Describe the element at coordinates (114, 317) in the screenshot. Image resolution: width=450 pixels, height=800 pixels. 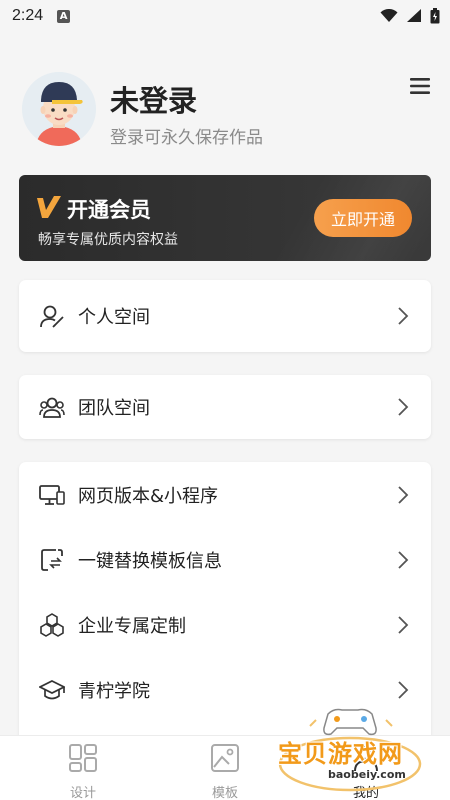
I see `menu-item-label: 个人空间` at that location.